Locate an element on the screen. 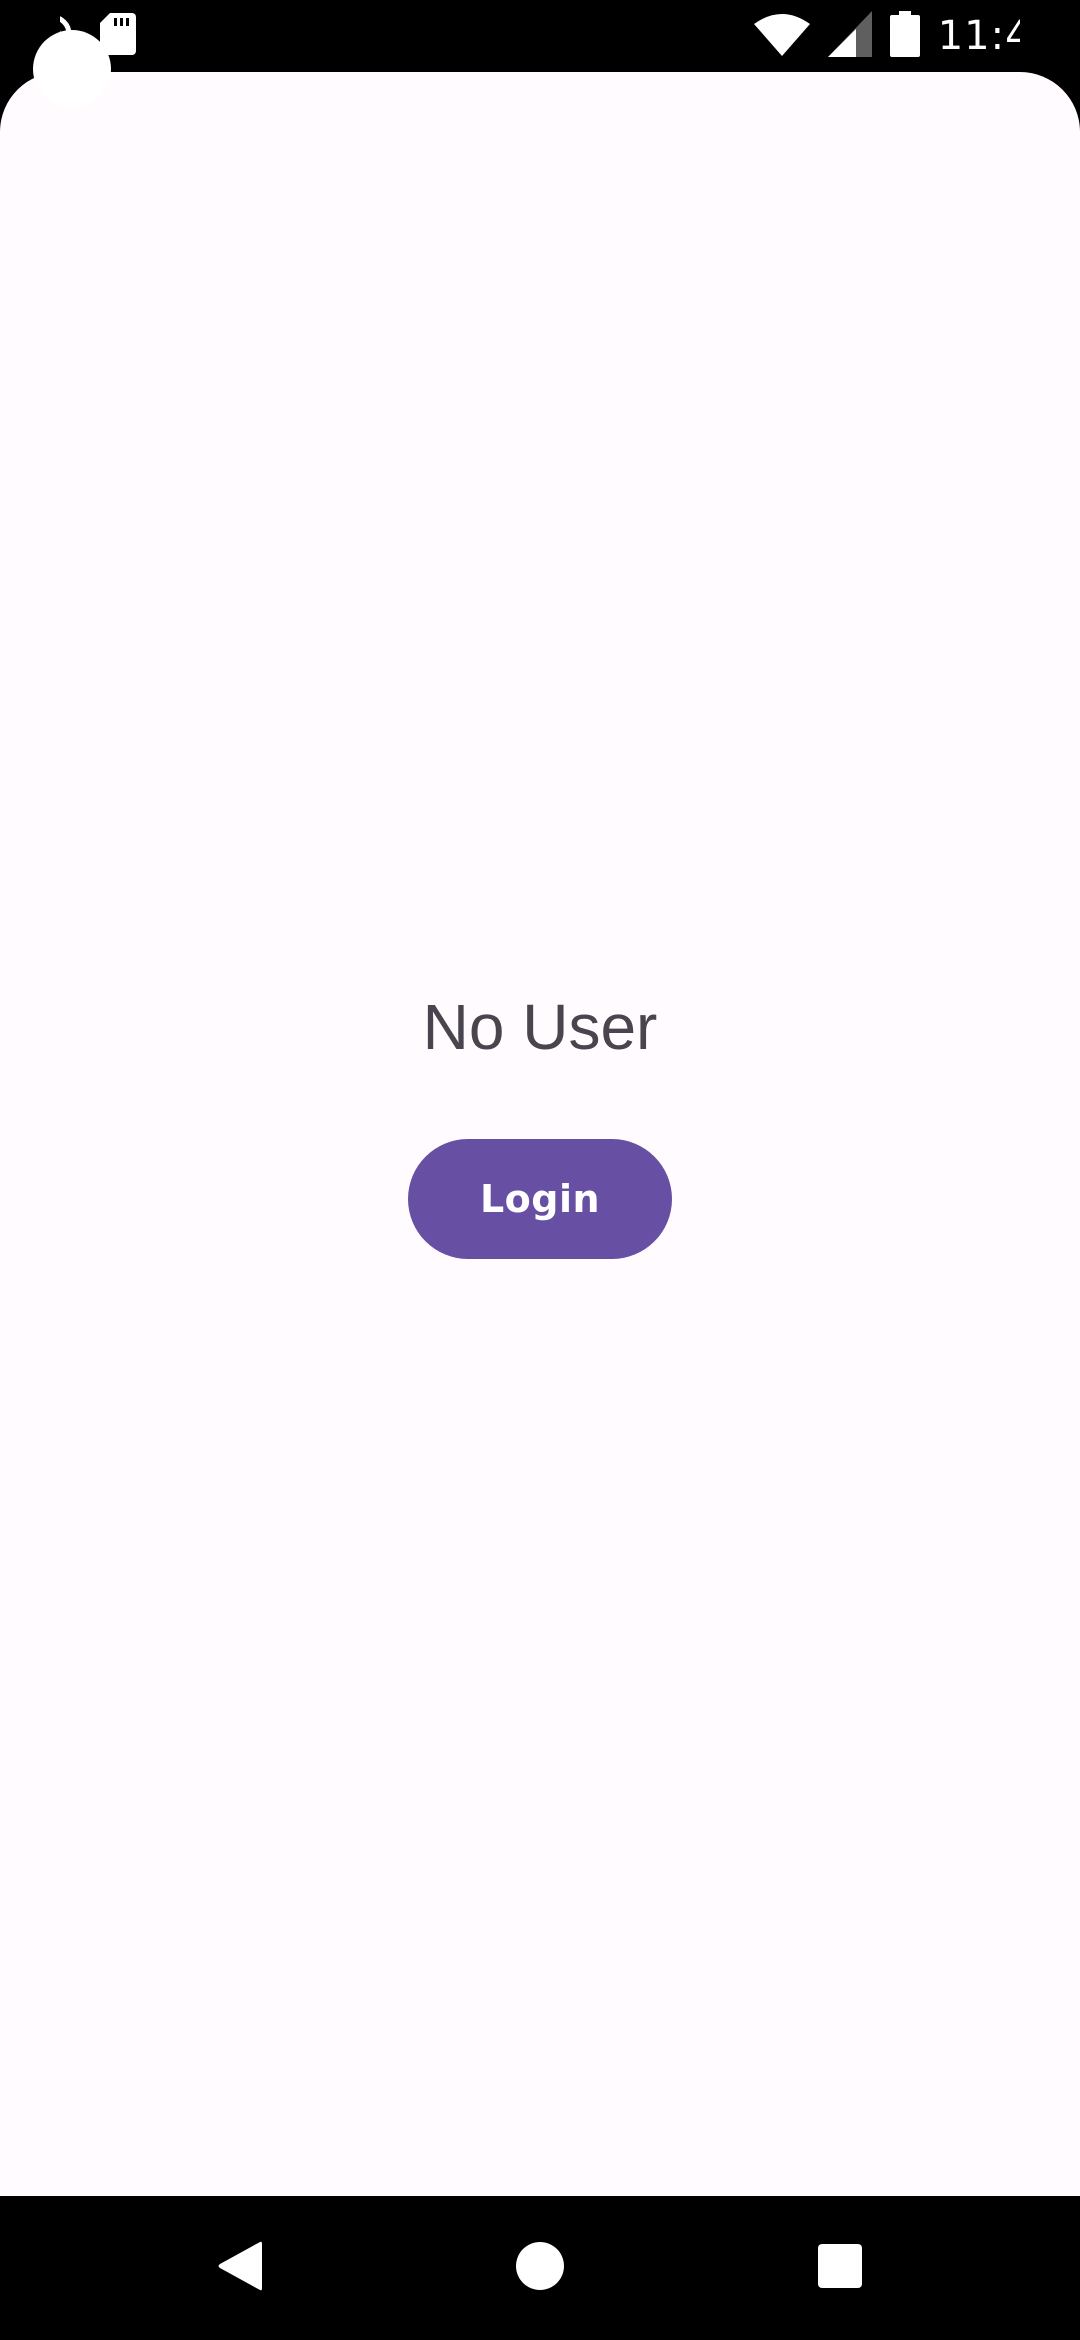 This screenshot has height=2340, width=1080. recents-button is located at coordinates (840, 2268).